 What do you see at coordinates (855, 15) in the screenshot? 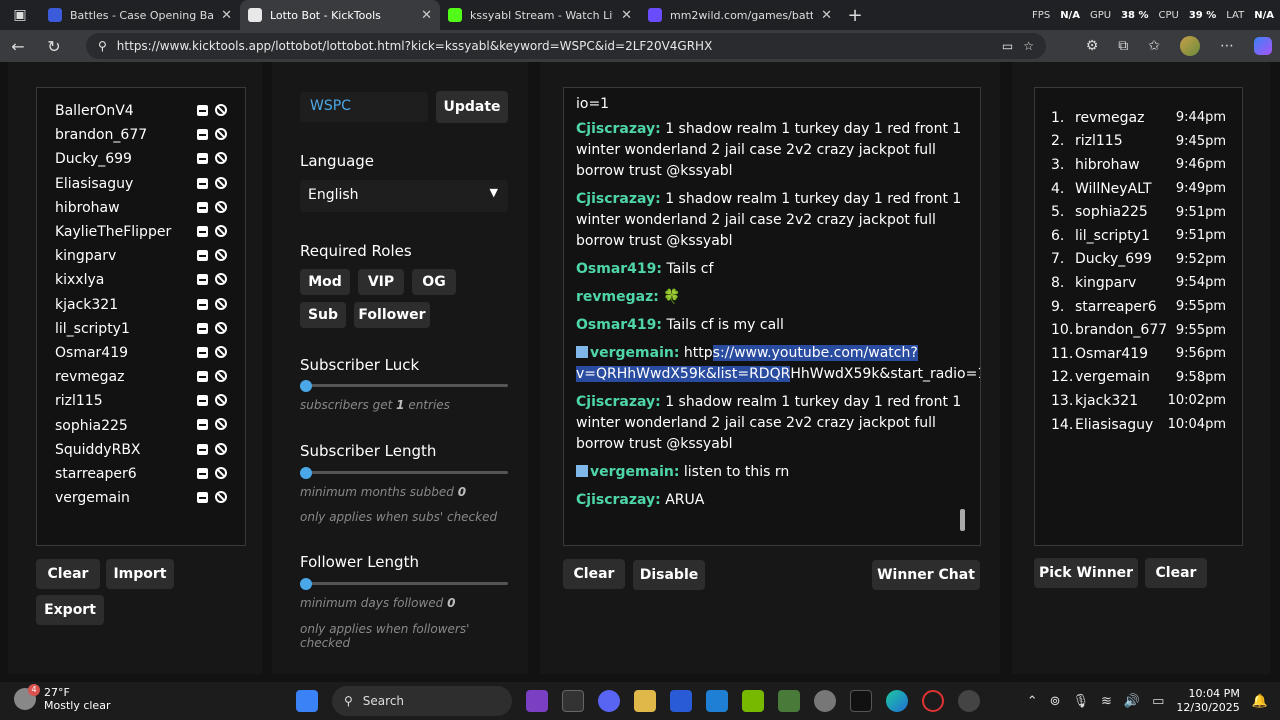
I see `new-tab-button: +` at bounding box center [855, 15].